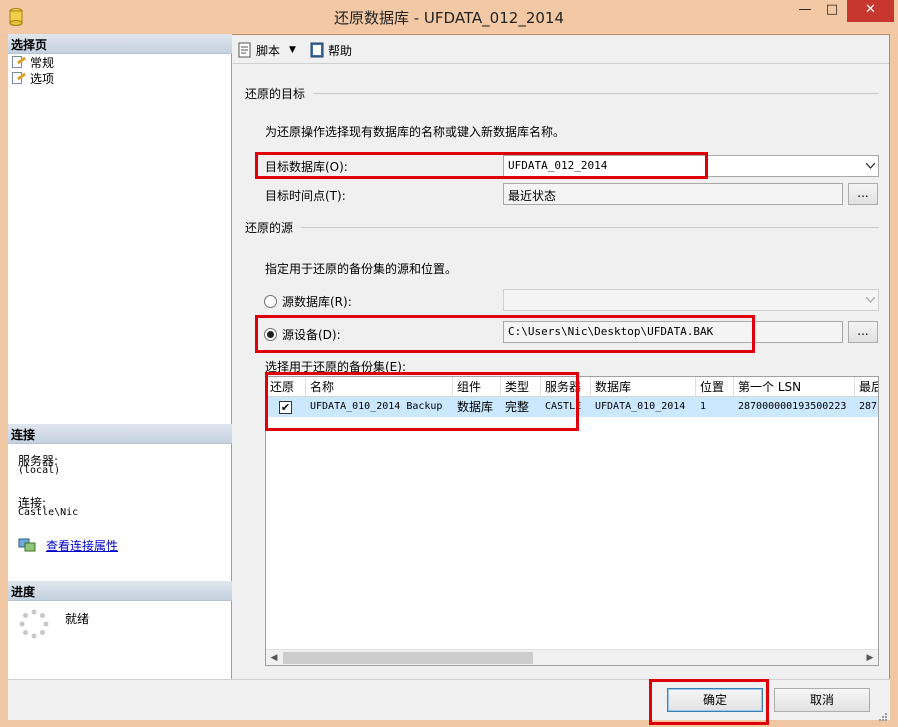  Describe the element at coordinates (517, 407) in the screenshot. I see `type-cell: 完整` at that location.